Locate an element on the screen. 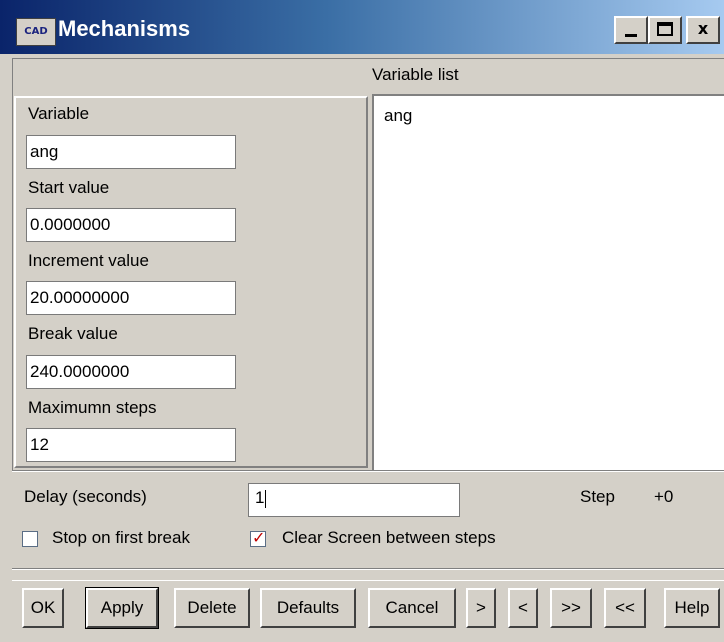 The image size is (724, 642). delay-label: Delay (seconds) is located at coordinates (85, 496).